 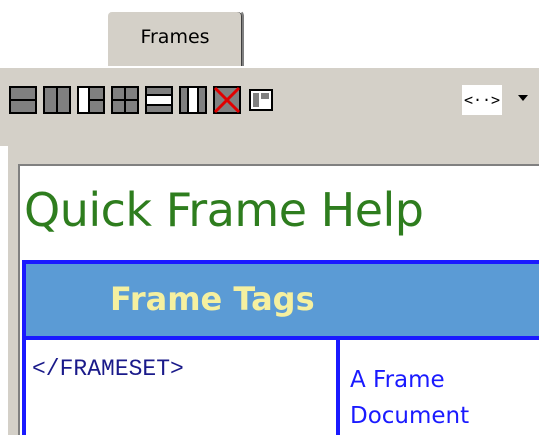 I want to click on table-left-border, so click(x=24, y=387).